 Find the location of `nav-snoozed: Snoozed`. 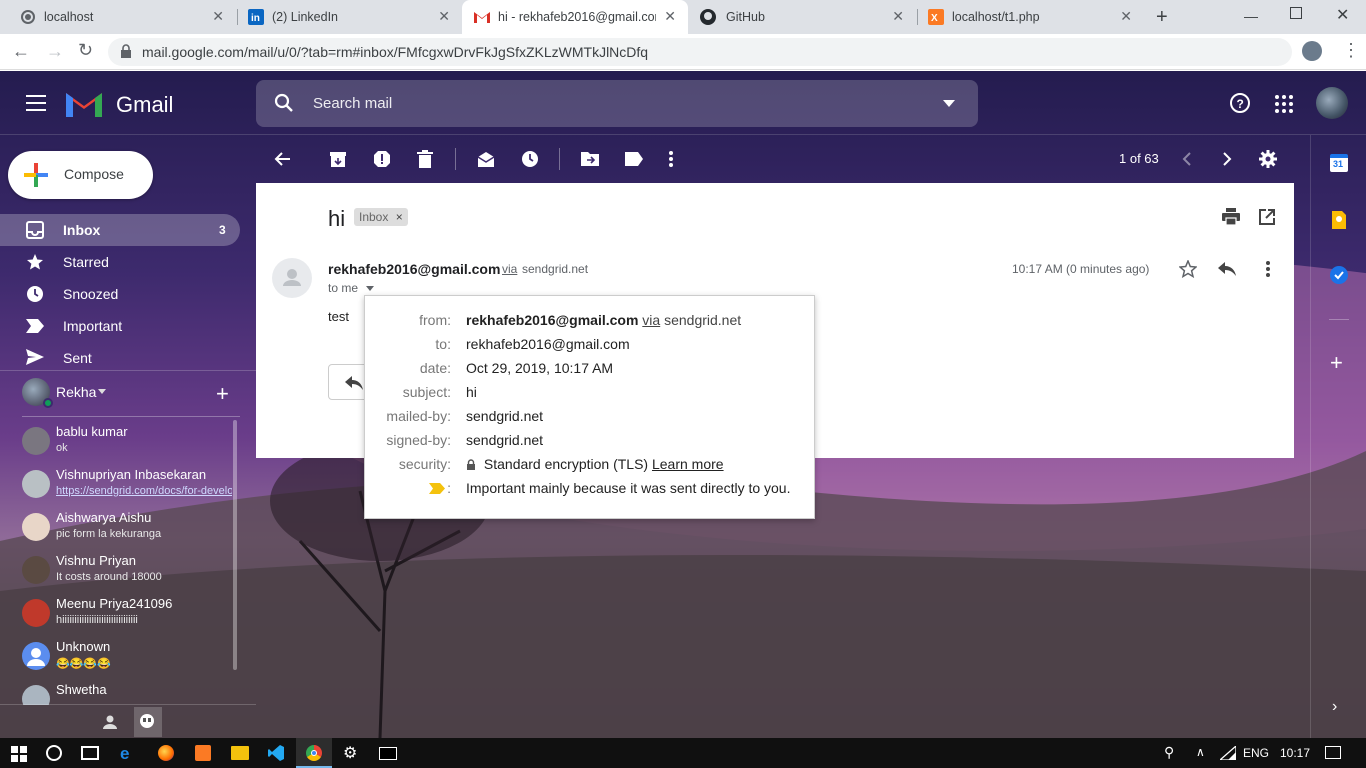

nav-snoozed: Snoozed is located at coordinates (120, 294).